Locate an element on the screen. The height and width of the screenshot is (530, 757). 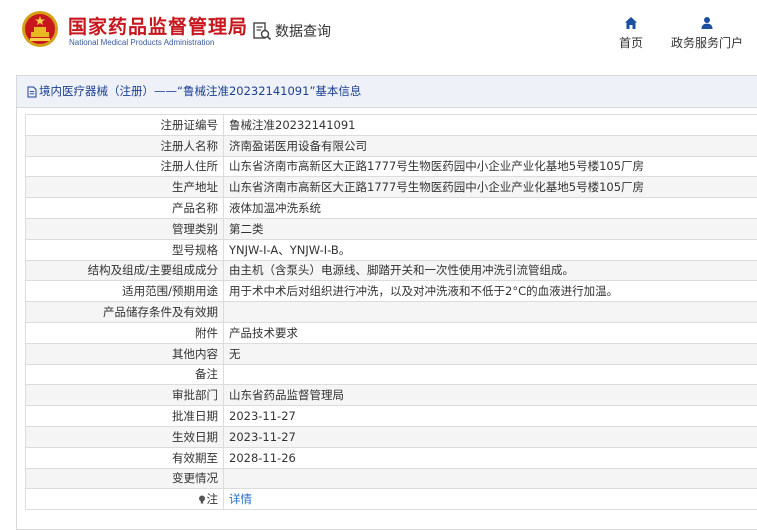
home-icon is located at coordinates (631, 23).